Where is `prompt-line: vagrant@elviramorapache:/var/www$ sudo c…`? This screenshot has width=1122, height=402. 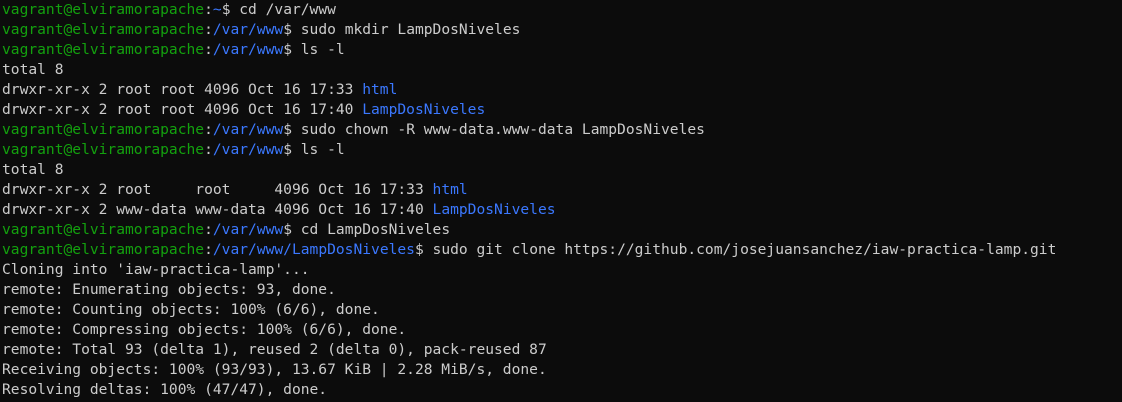
prompt-line: vagrant@elviramorapache:/var/www$ sudo c… is located at coordinates (562, 130).